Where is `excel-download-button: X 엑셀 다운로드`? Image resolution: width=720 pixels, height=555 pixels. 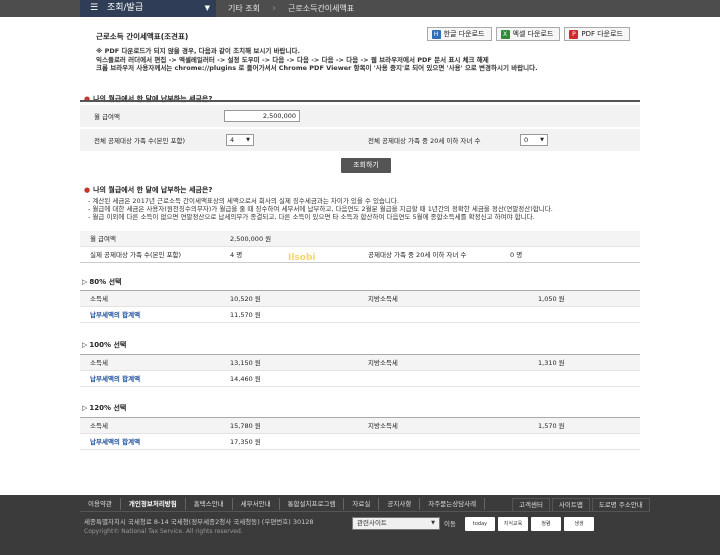
excel-download-button: X 엑셀 다운로드 is located at coordinates (528, 34).